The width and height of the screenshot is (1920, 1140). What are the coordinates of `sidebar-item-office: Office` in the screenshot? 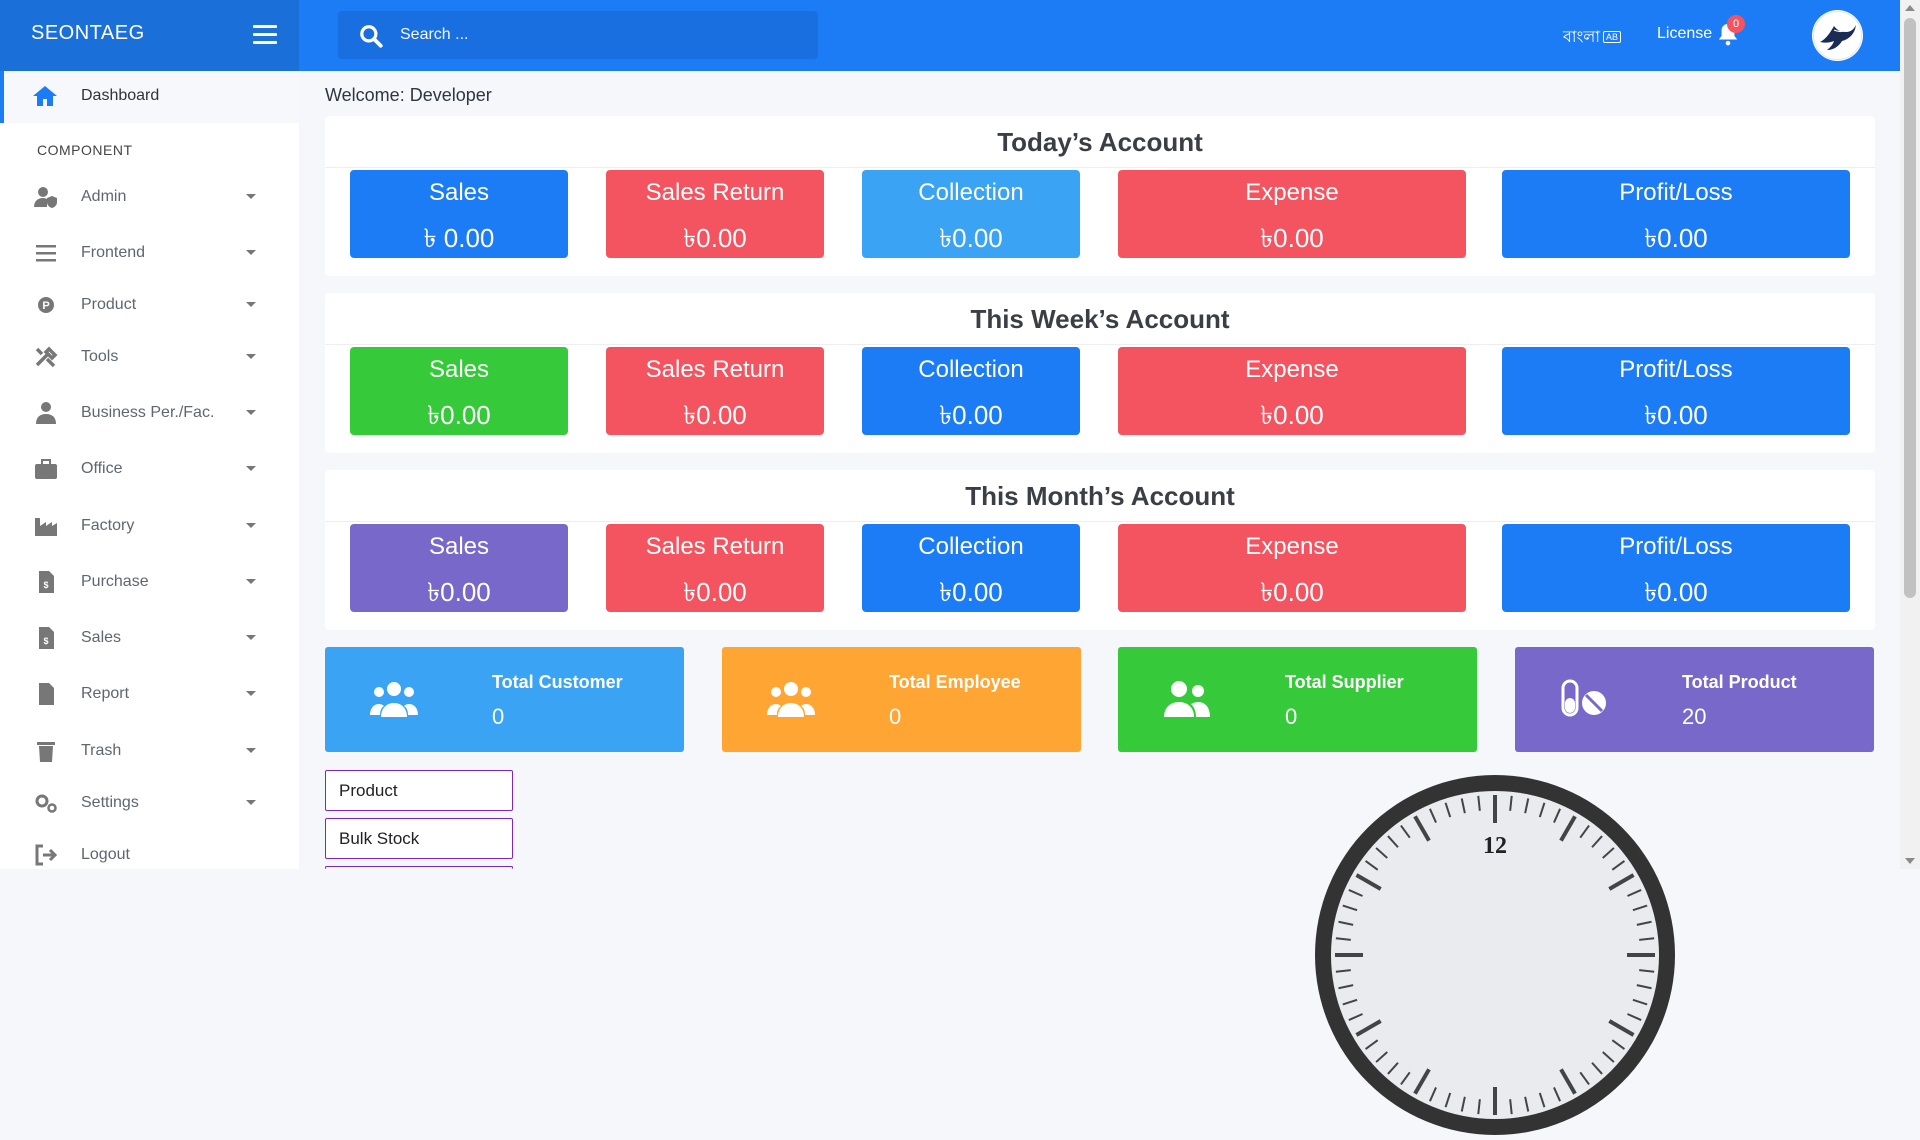 It's located at (149, 469).